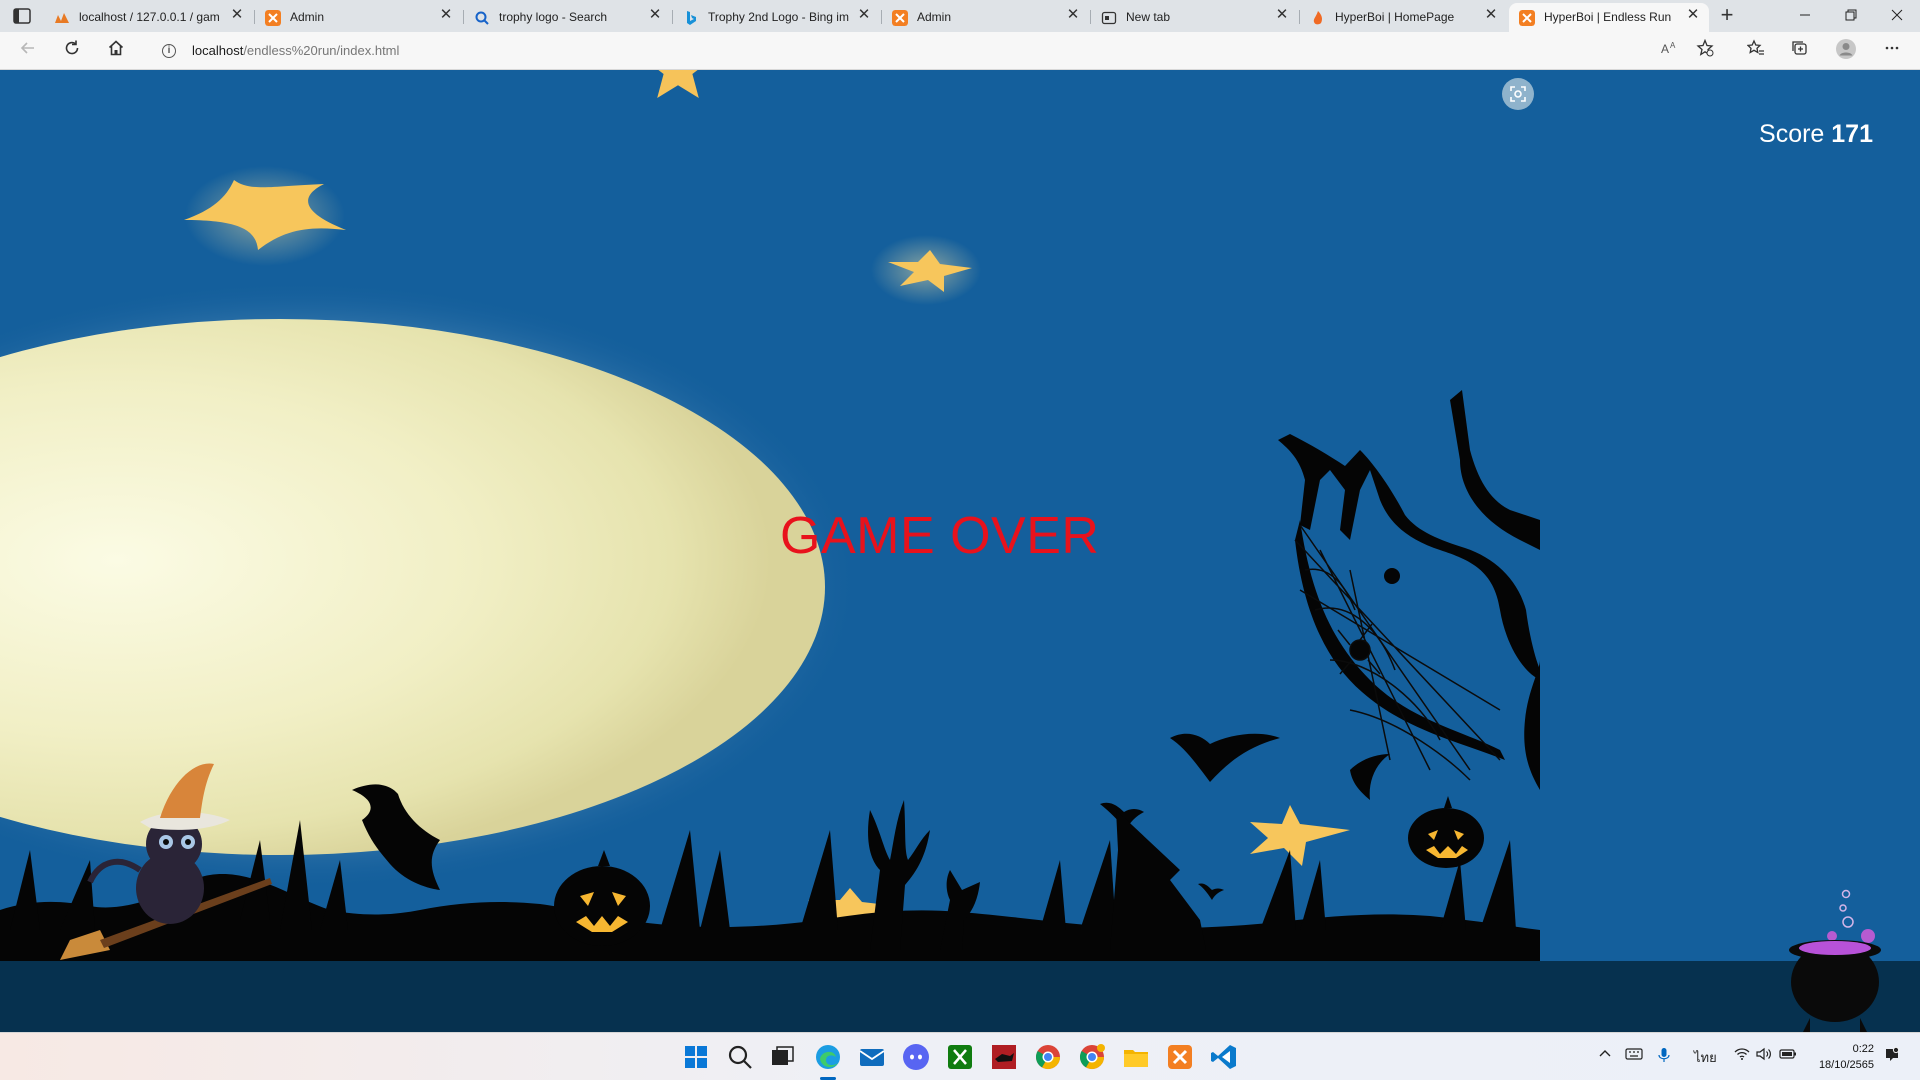 This screenshot has width=1920, height=1080. What do you see at coordinates (828, 1057) in the screenshot?
I see `edge-icon` at bounding box center [828, 1057].